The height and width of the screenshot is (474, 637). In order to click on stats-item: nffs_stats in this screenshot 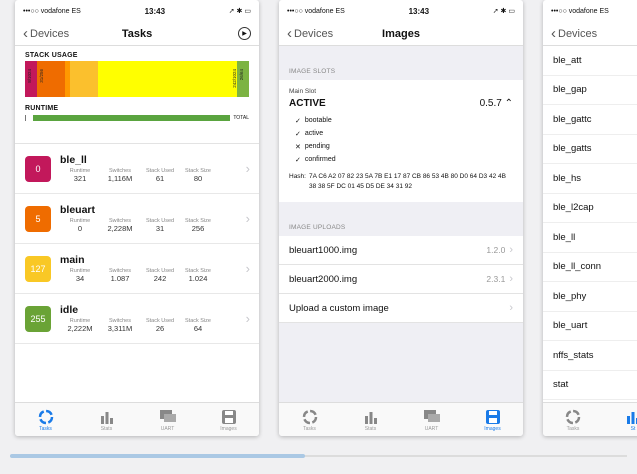, I will do `click(590, 356)`.